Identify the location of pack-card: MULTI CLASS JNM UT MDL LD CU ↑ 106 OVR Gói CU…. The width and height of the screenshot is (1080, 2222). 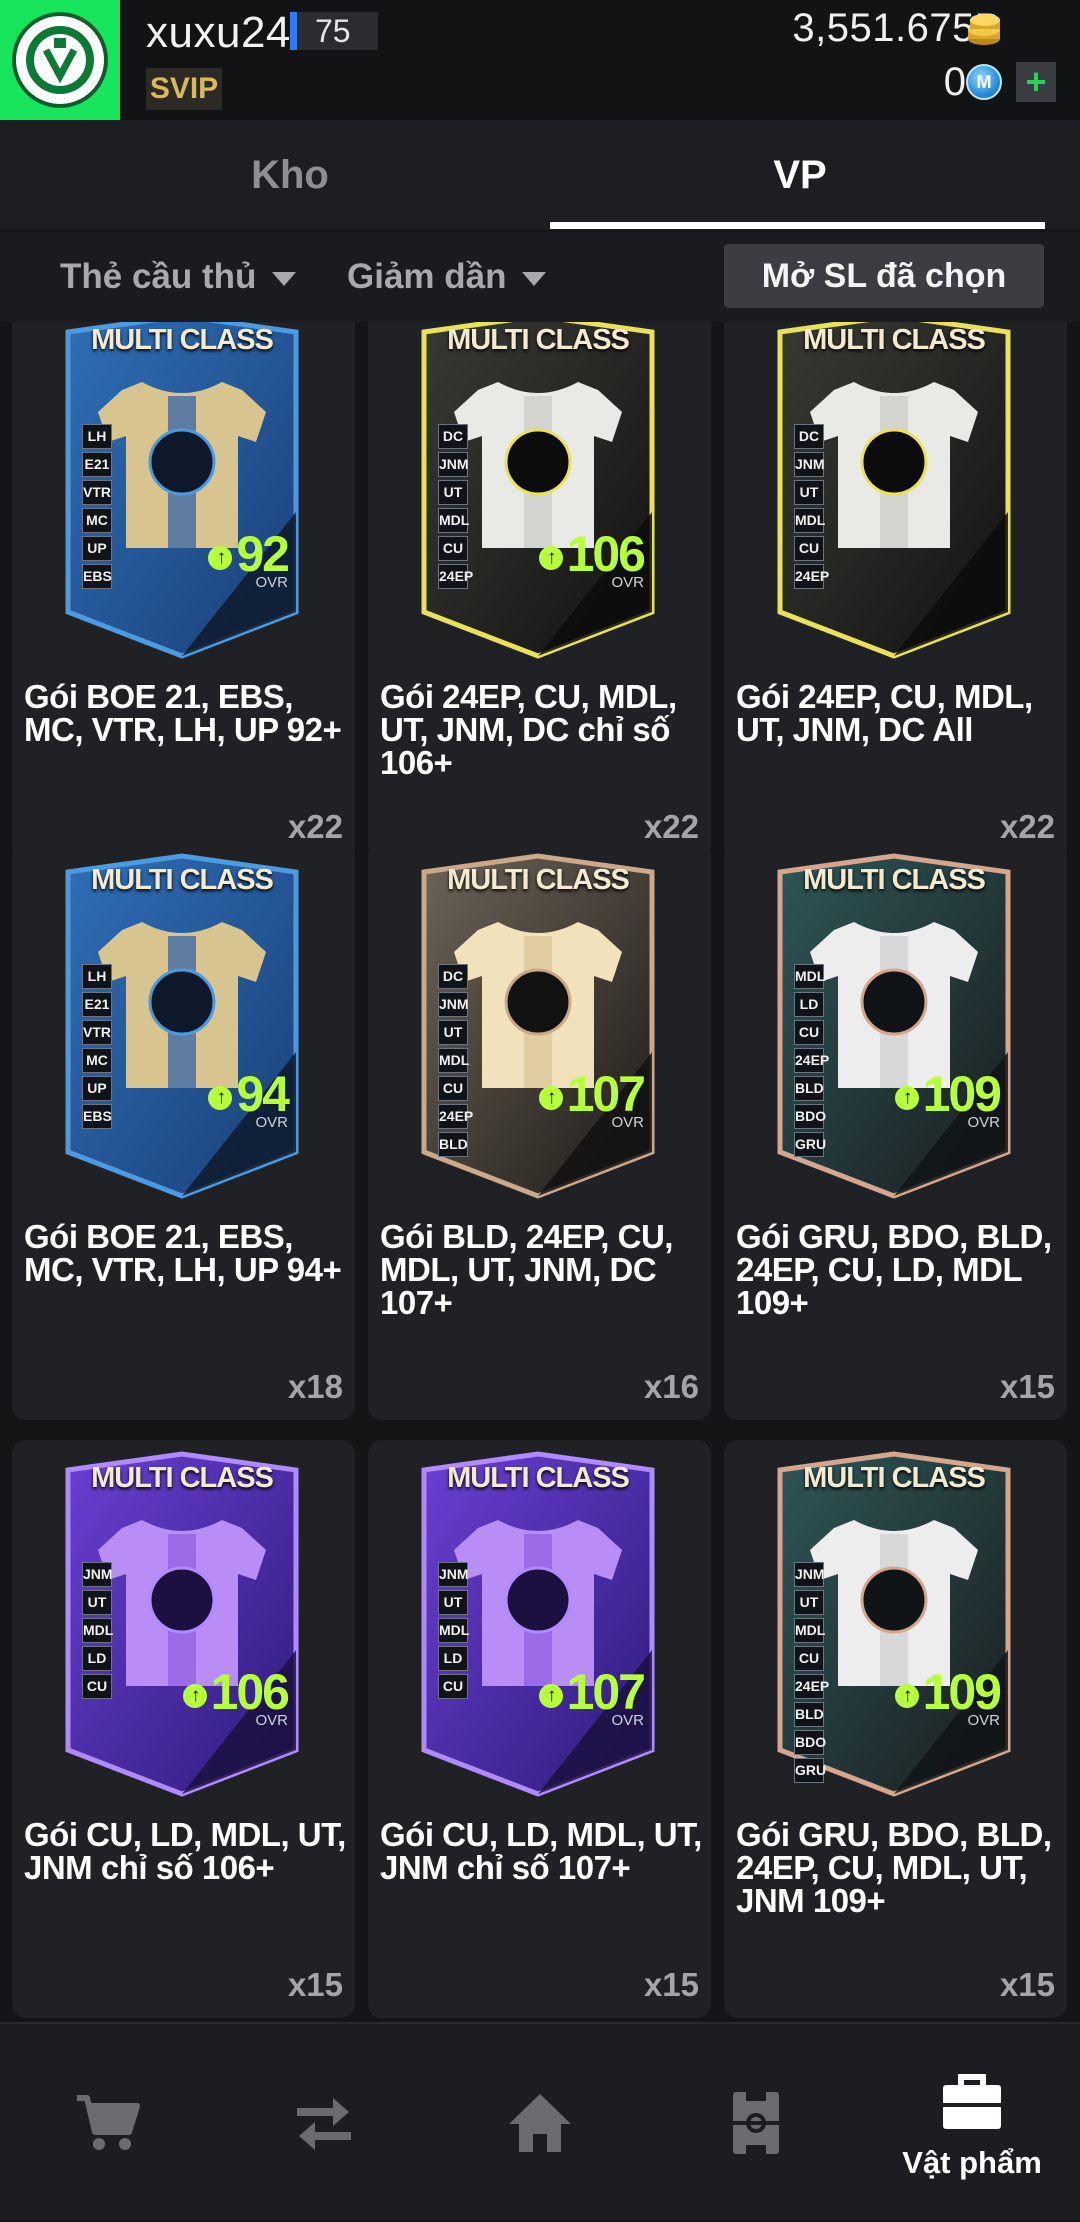
(183, 1729).